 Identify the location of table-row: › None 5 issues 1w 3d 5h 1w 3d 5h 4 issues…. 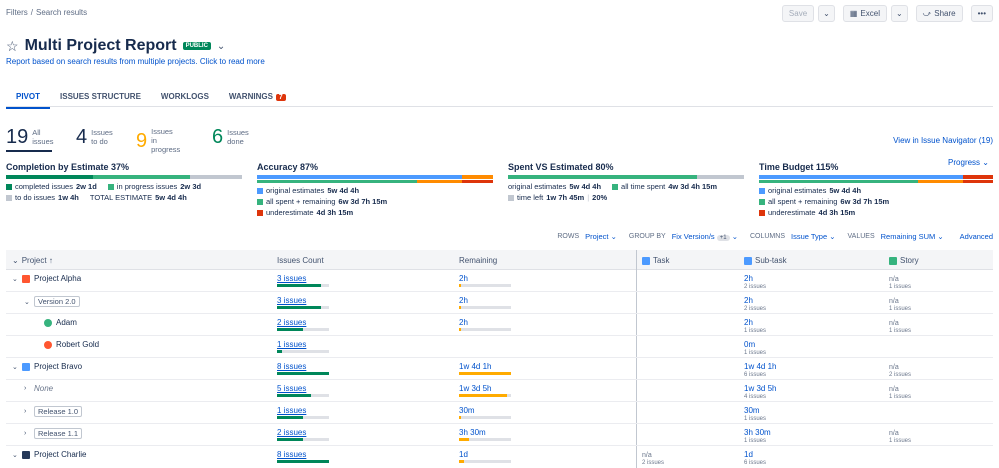
(499, 391).